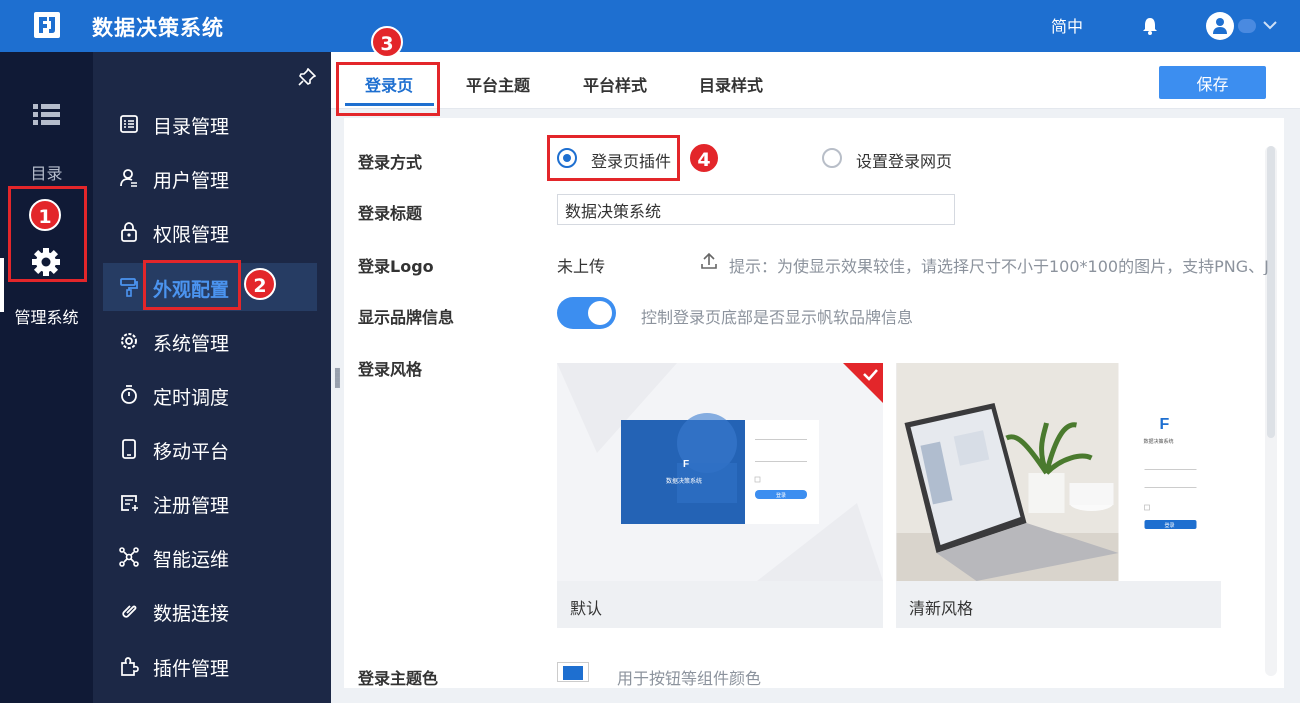  Describe the element at coordinates (904, 160) in the screenshot. I see `radio-custom-login-page-label: 设置登录网页` at that location.